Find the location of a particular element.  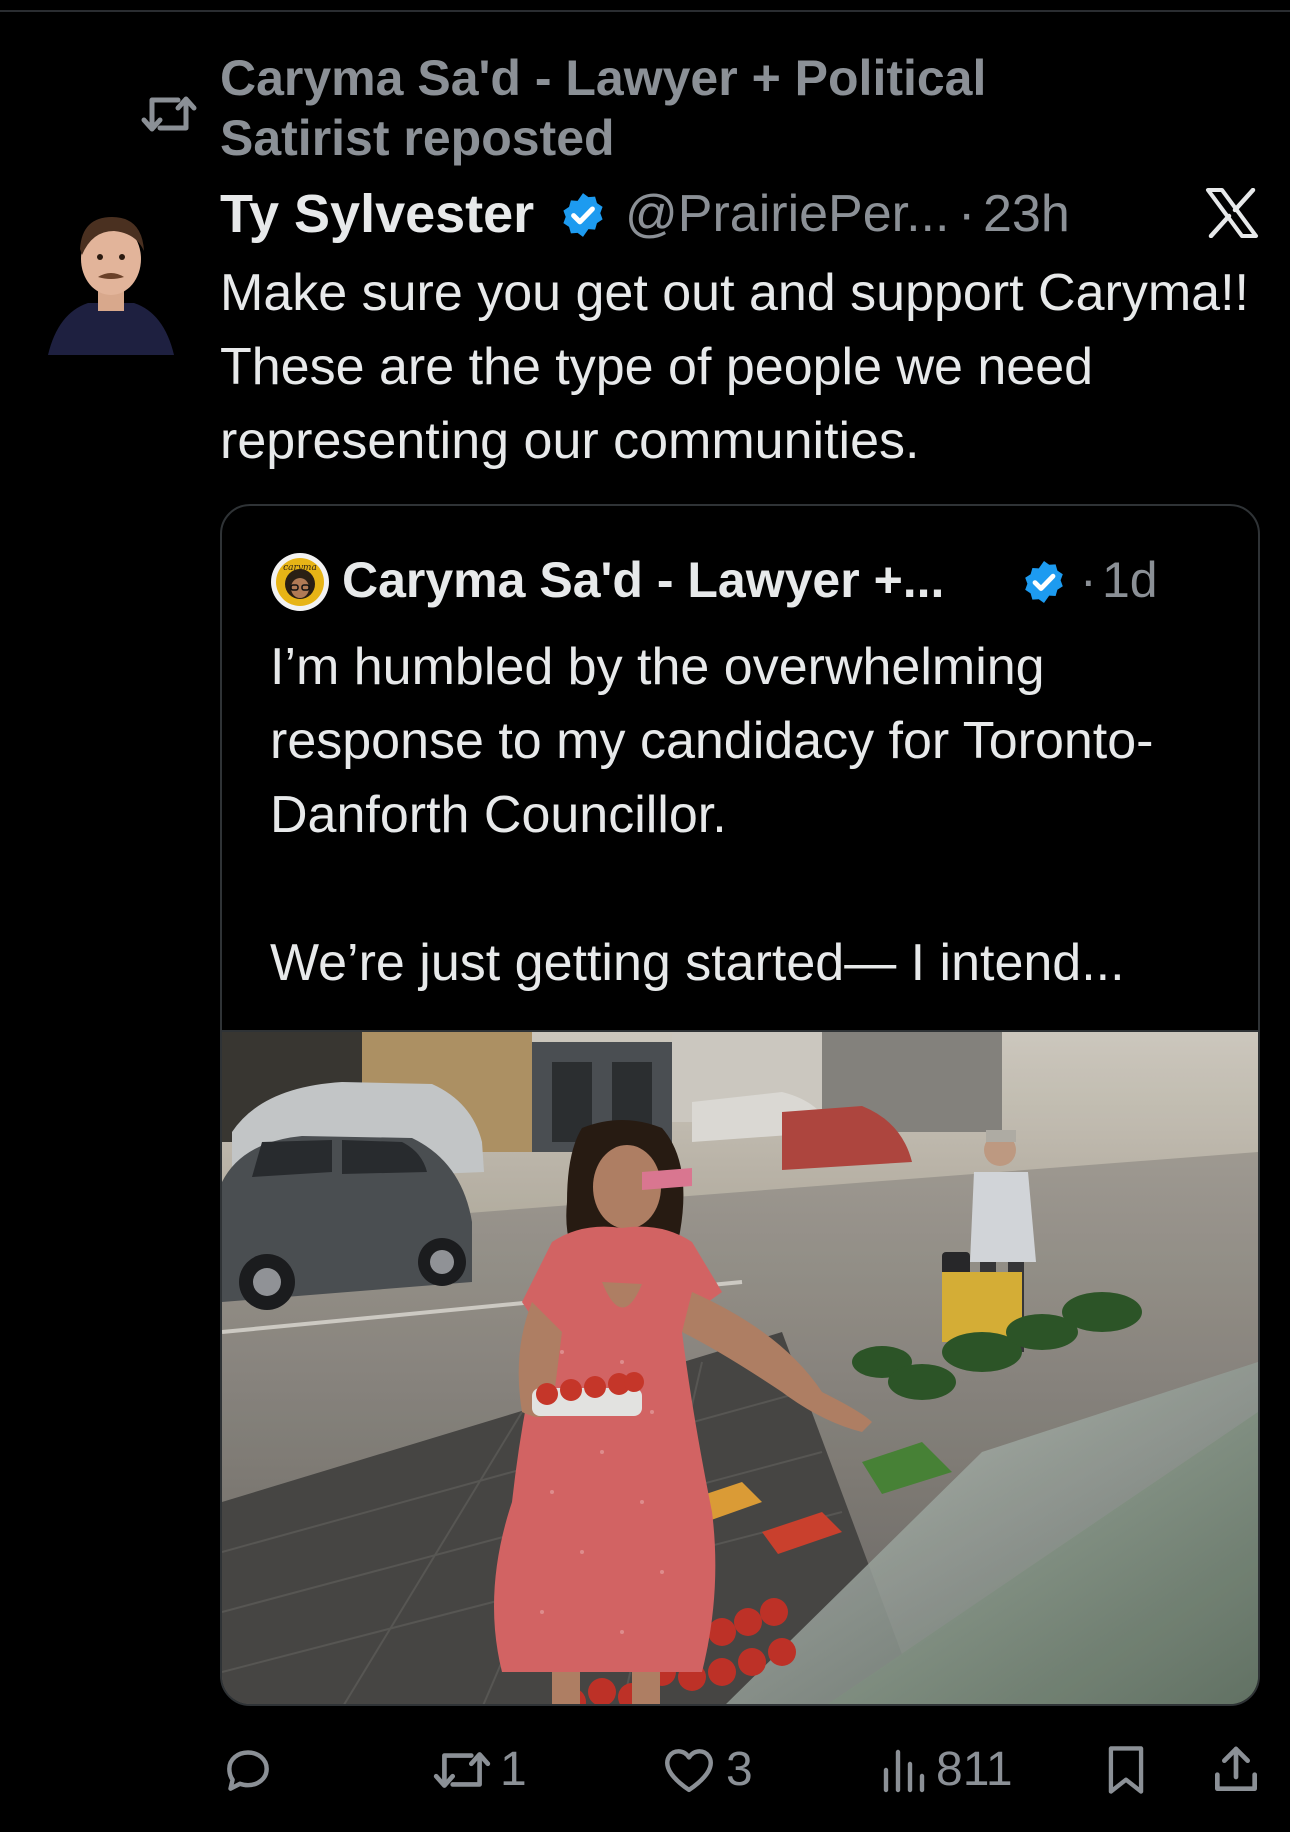

action-bar: 1 3 811 is located at coordinates (750, 1770).